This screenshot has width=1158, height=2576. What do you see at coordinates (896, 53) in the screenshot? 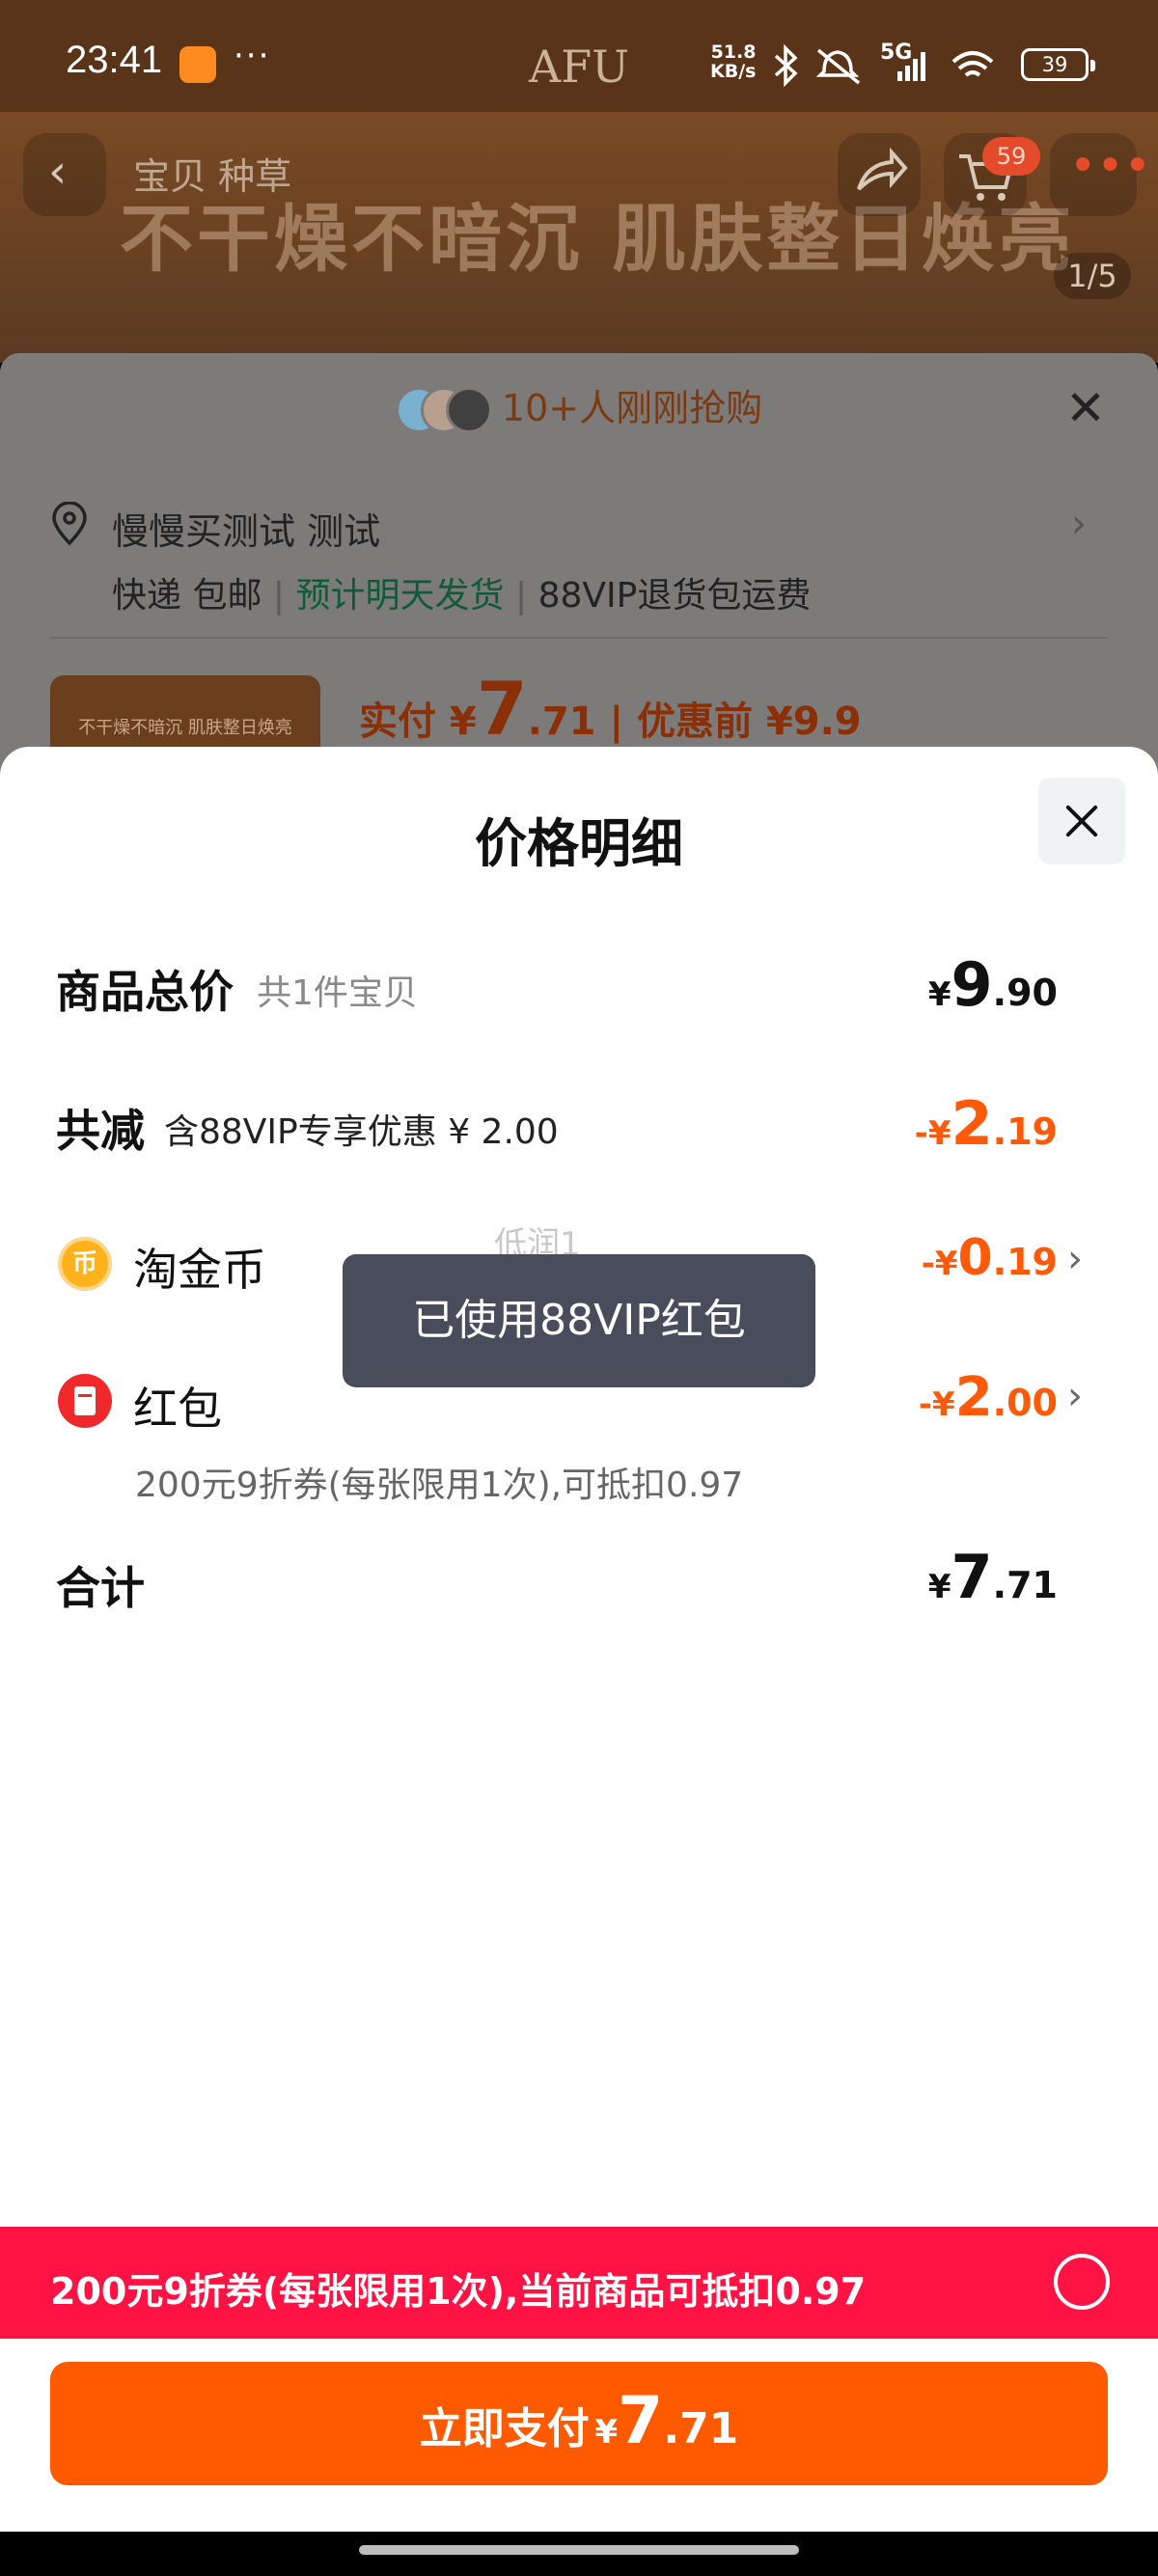
I see `network-type: 5G` at bounding box center [896, 53].